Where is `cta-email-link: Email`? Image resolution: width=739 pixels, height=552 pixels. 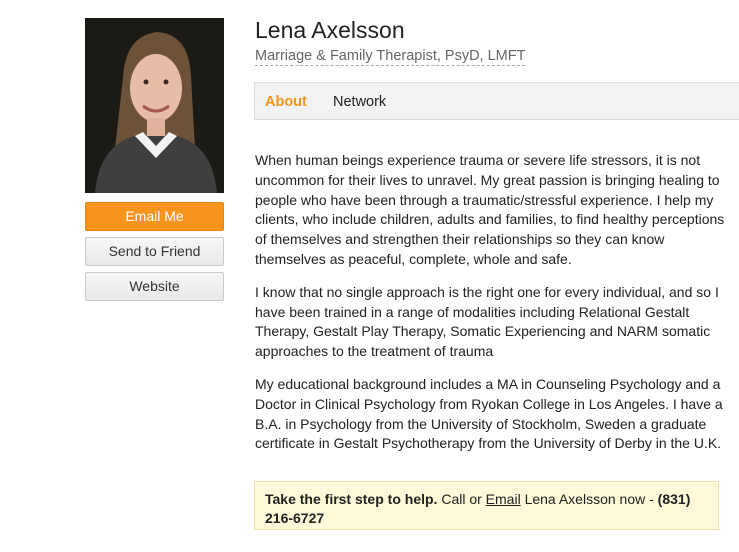 cta-email-link: Email is located at coordinates (503, 499).